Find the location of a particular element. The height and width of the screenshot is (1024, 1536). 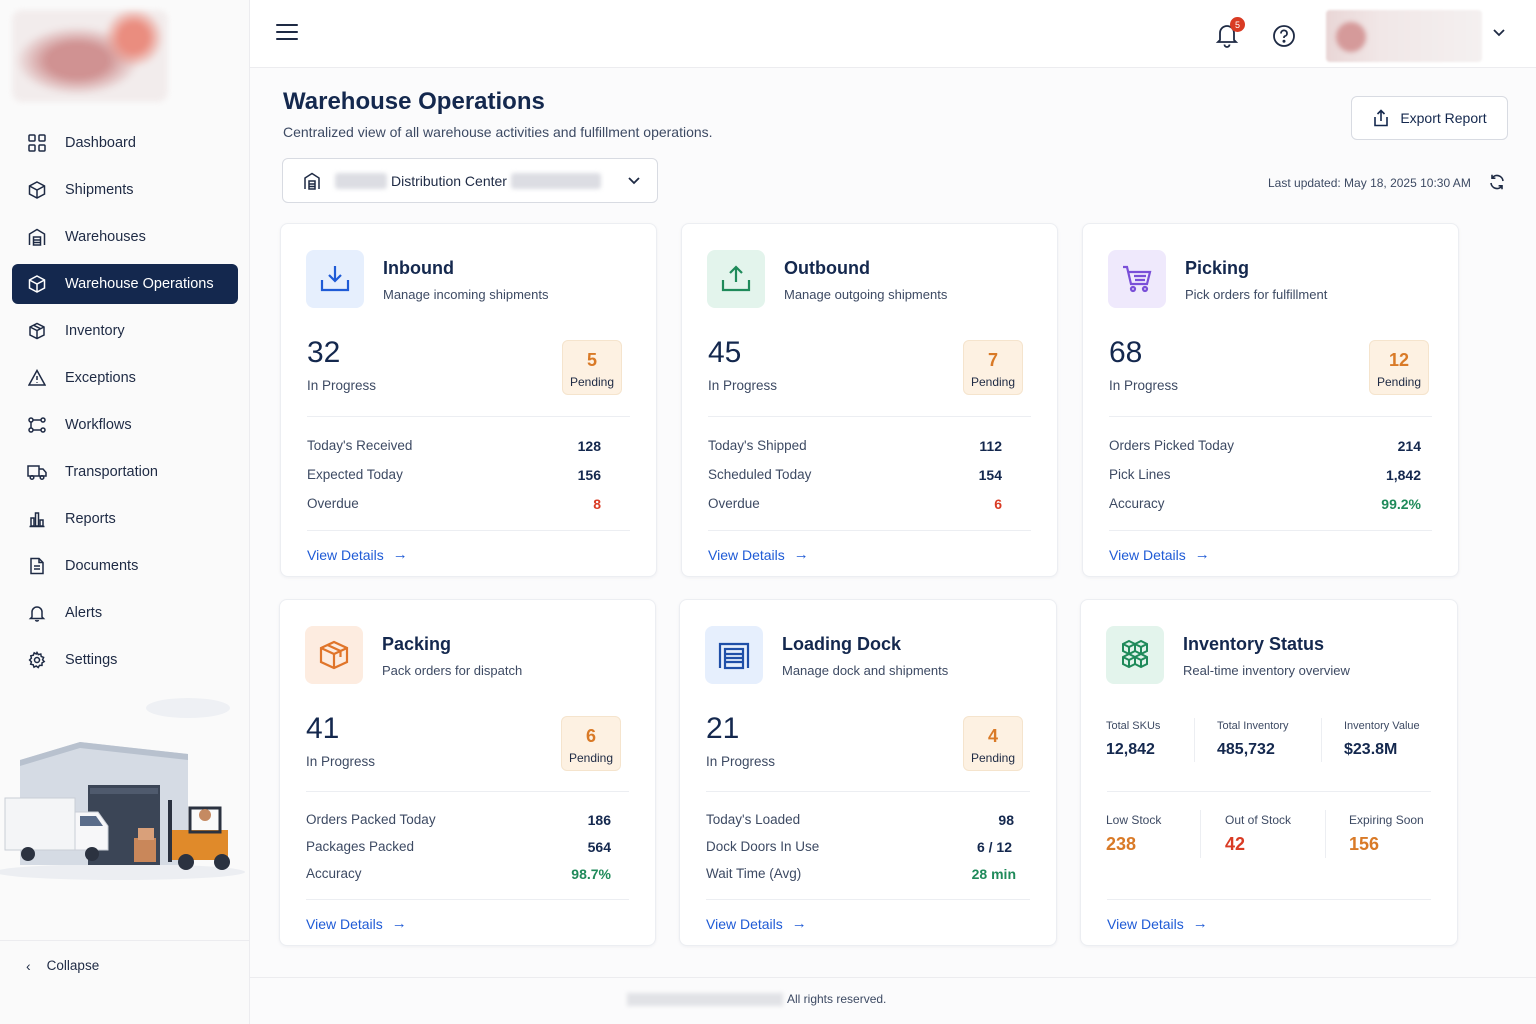

stat-row: Wait Time (Avg) 28 min is located at coordinates (861, 874).